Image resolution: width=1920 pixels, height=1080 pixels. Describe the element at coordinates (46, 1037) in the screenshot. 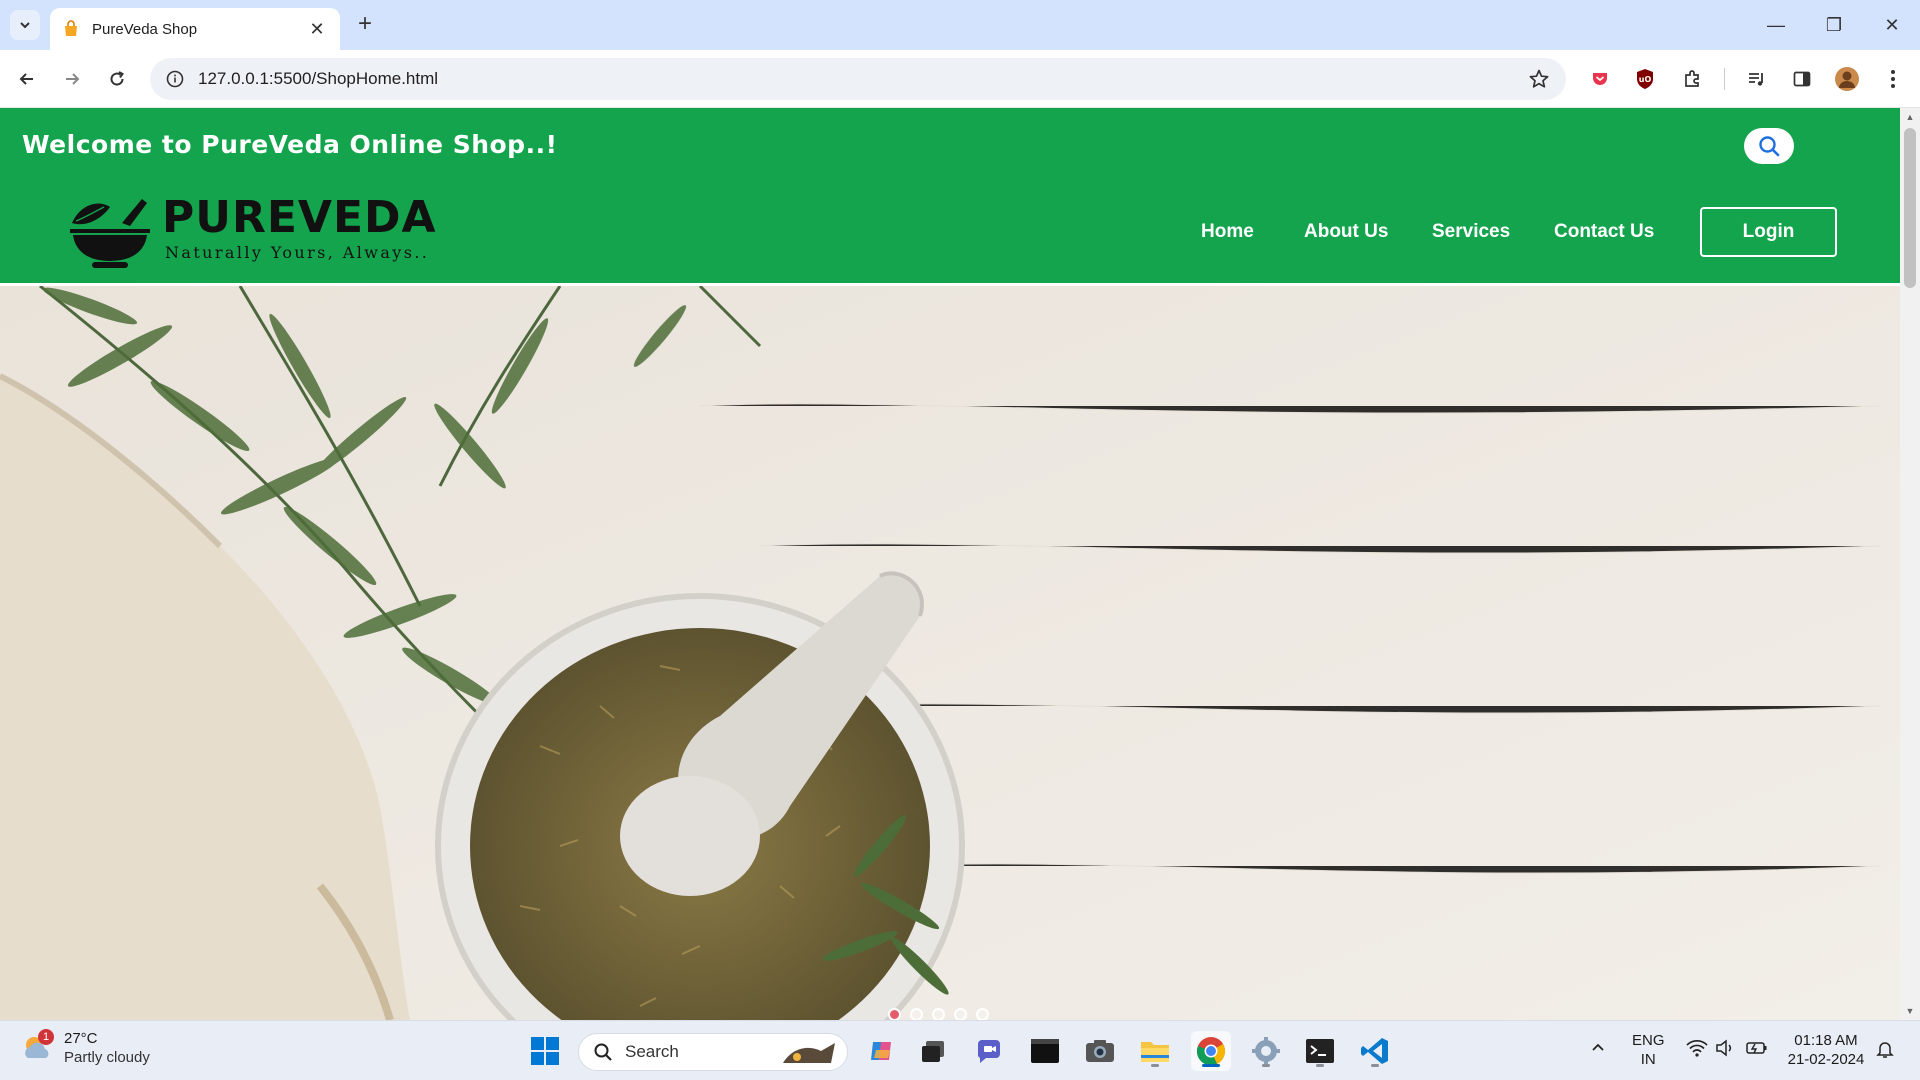

I see `weather-alert-badge: 1` at that location.